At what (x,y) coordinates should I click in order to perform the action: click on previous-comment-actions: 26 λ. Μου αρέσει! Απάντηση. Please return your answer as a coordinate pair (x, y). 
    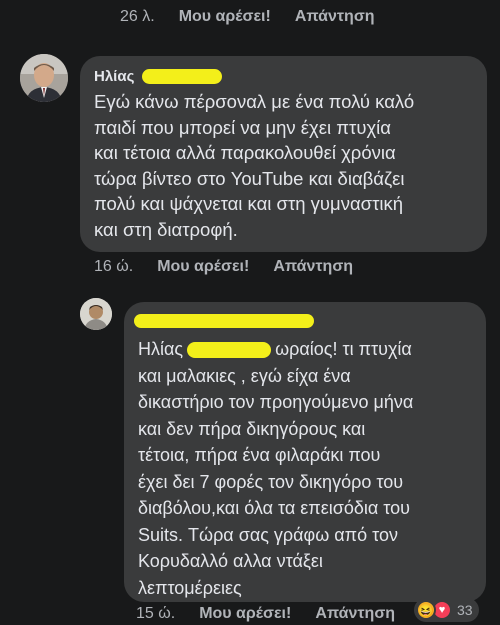
    Looking at the image, I should click on (259, 17).